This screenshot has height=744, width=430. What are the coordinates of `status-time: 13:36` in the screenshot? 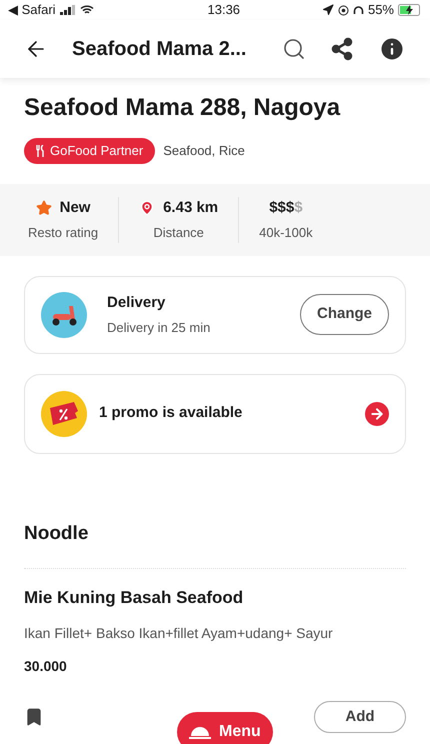 It's located at (224, 10).